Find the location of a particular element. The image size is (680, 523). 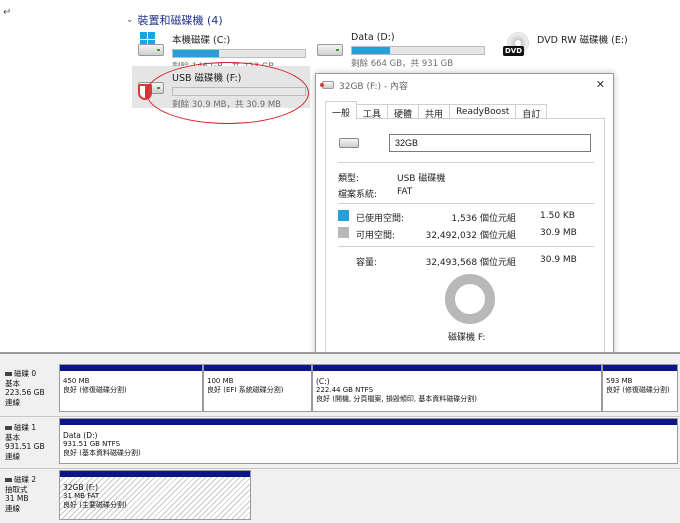

drive-caption: 磁碟機 F: is located at coordinates (467, 338).